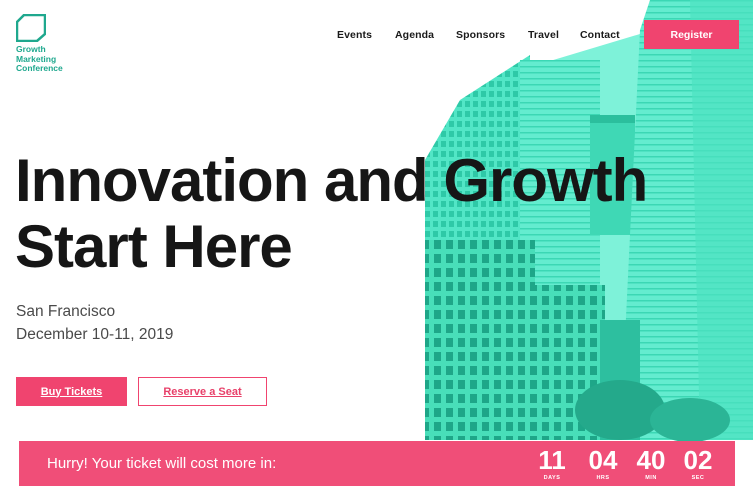 The width and height of the screenshot is (753, 493). What do you see at coordinates (95, 334) in the screenshot?
I see `event-dates: December 10-11, 2019` at bounding box center [95, 334].